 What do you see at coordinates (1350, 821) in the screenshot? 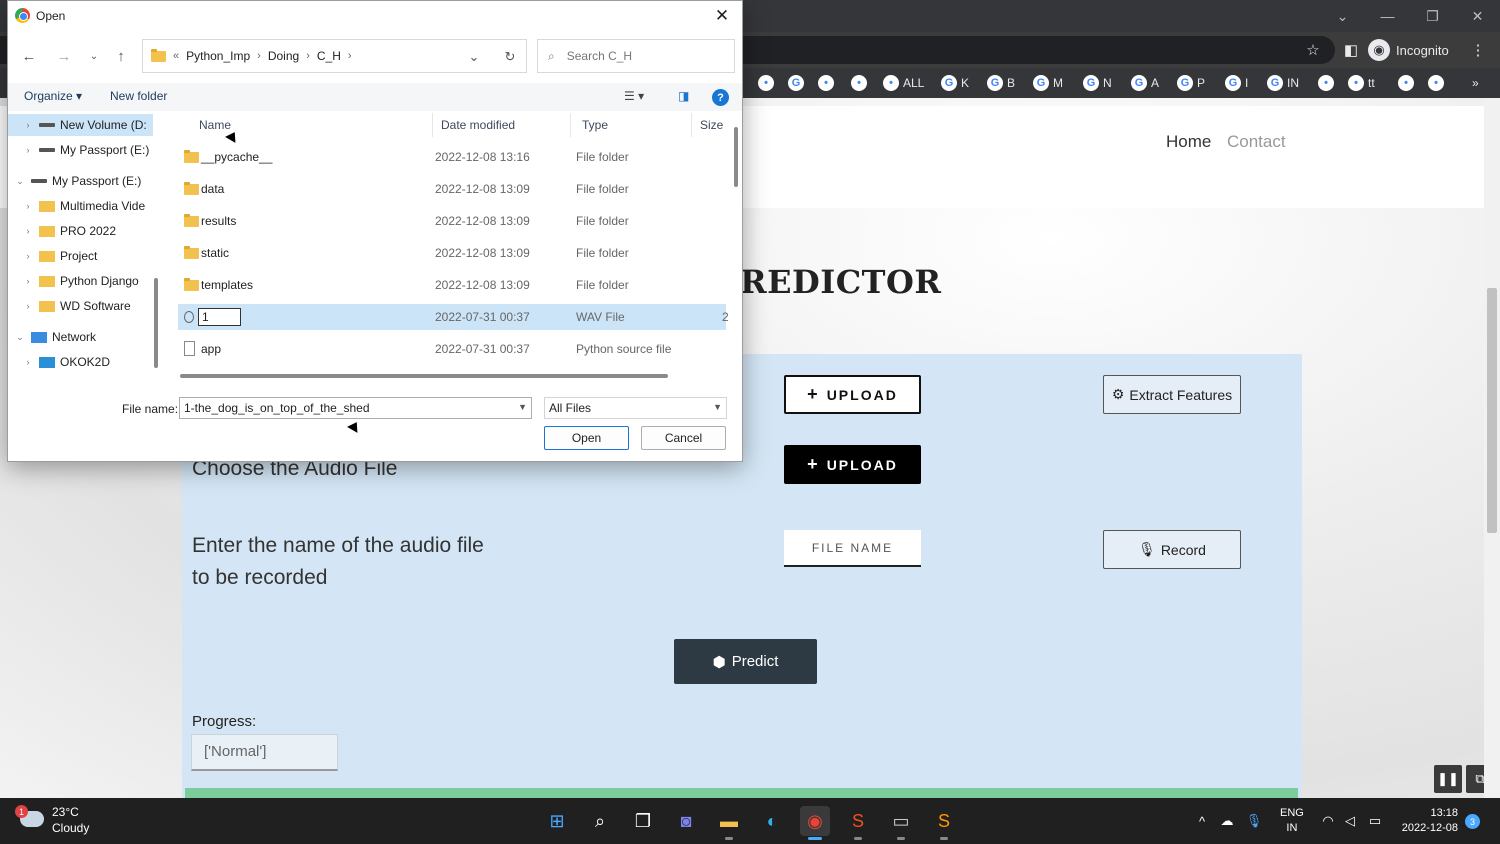
I see `volume-icon: ◁` at bounding box center [1350, 821].